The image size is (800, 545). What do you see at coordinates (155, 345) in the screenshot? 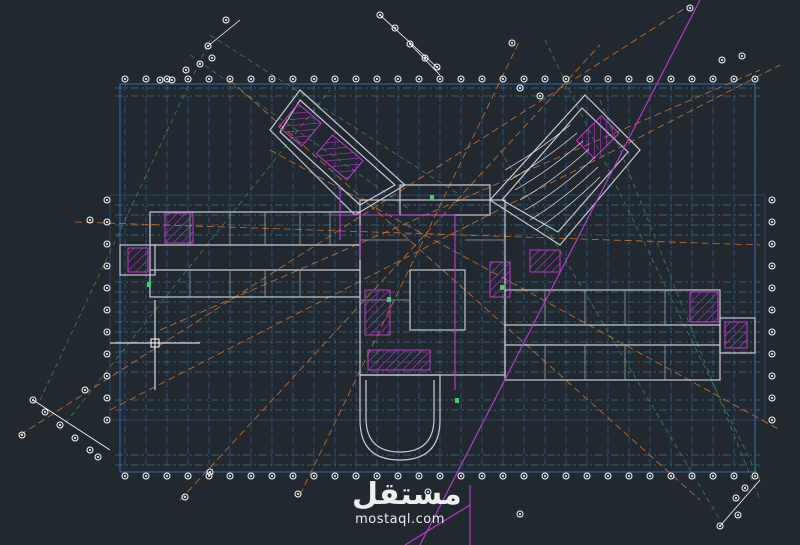
I see `crosshair-cursor-icon` at bounding box center [155, 345].